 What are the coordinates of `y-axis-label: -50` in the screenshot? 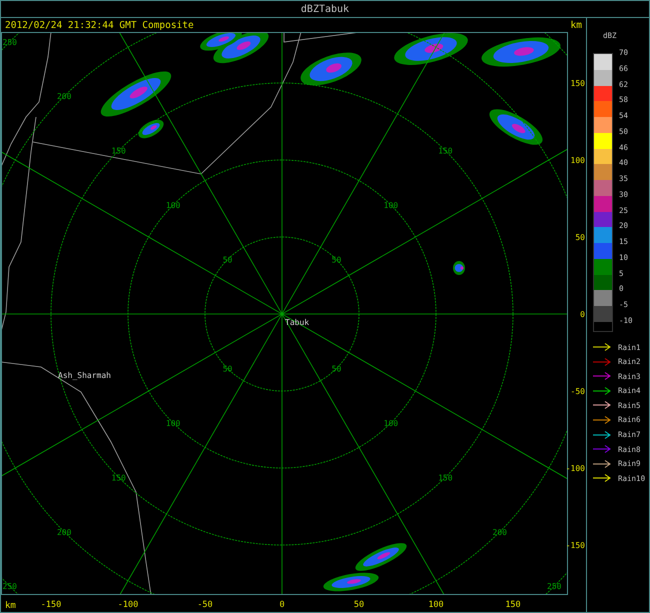 It's located at (577, 391).